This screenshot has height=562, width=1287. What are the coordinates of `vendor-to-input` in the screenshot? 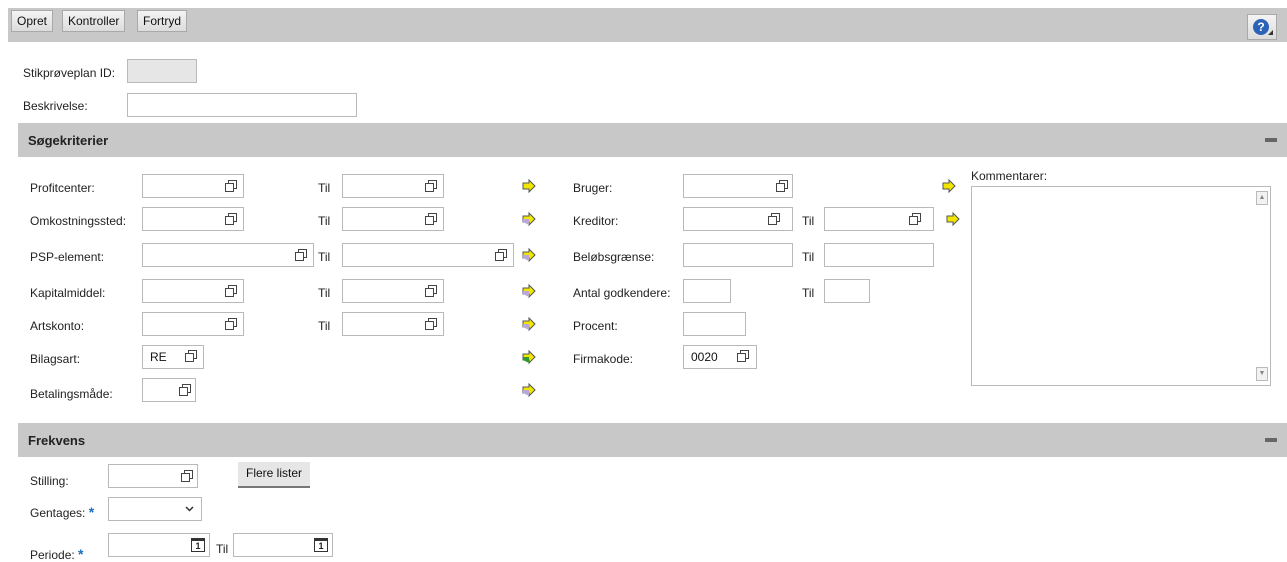 It's located at (879, 219).